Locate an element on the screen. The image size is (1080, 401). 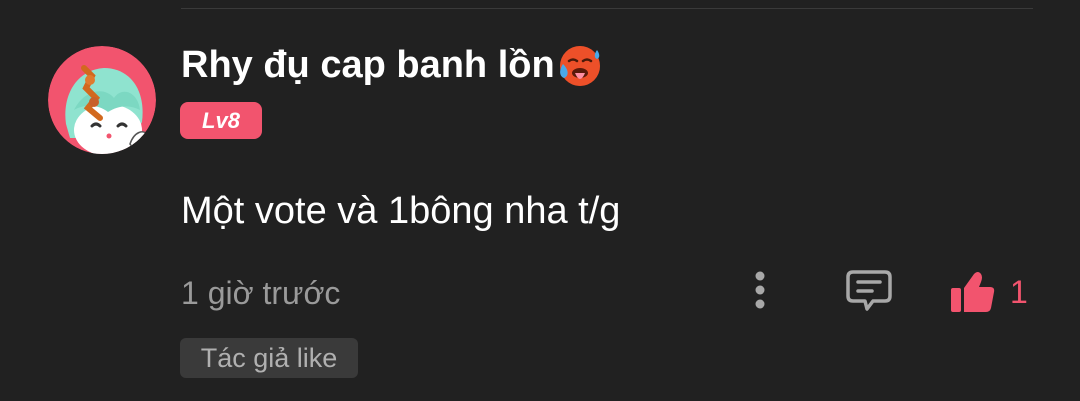
level-badge-text: Lv8 is located at coordinates (221, 120).